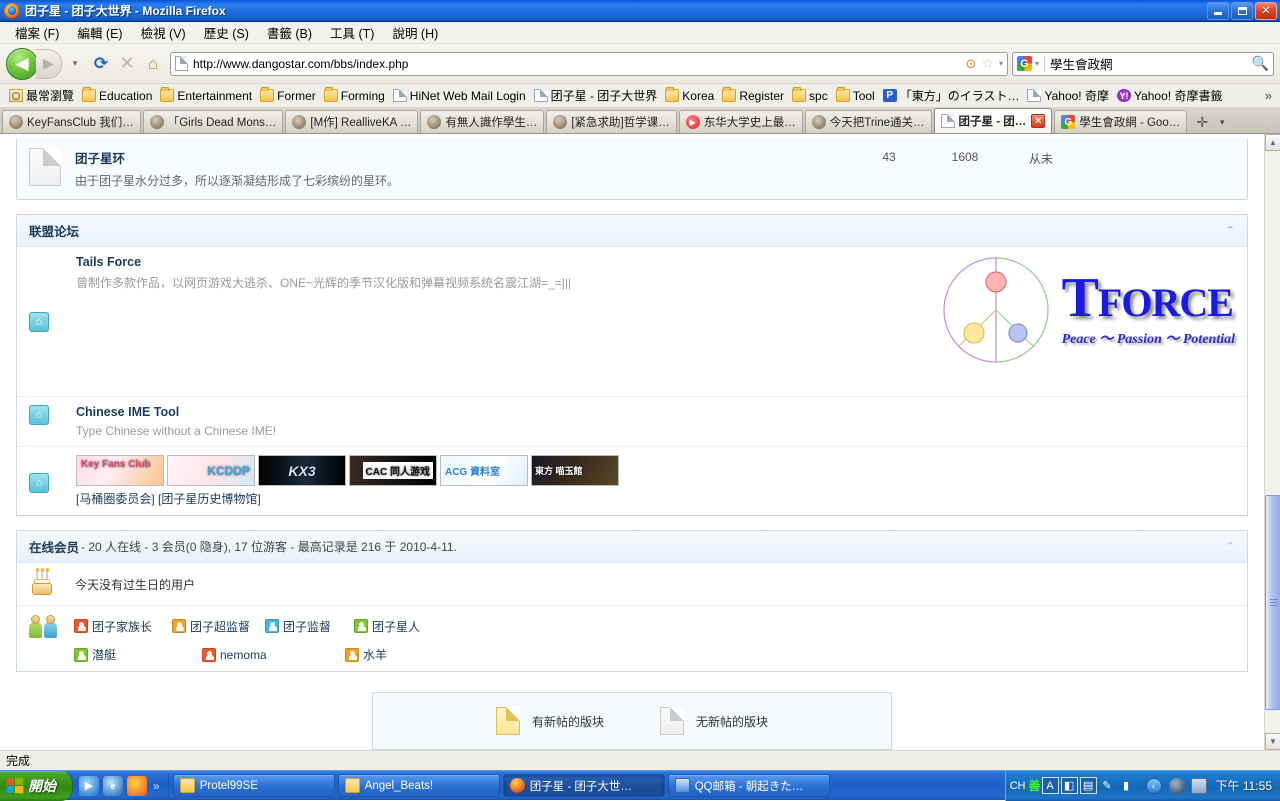 The image size is (1280, 801). I want to click on list-item-member: 团子监督, so click(309, 626).